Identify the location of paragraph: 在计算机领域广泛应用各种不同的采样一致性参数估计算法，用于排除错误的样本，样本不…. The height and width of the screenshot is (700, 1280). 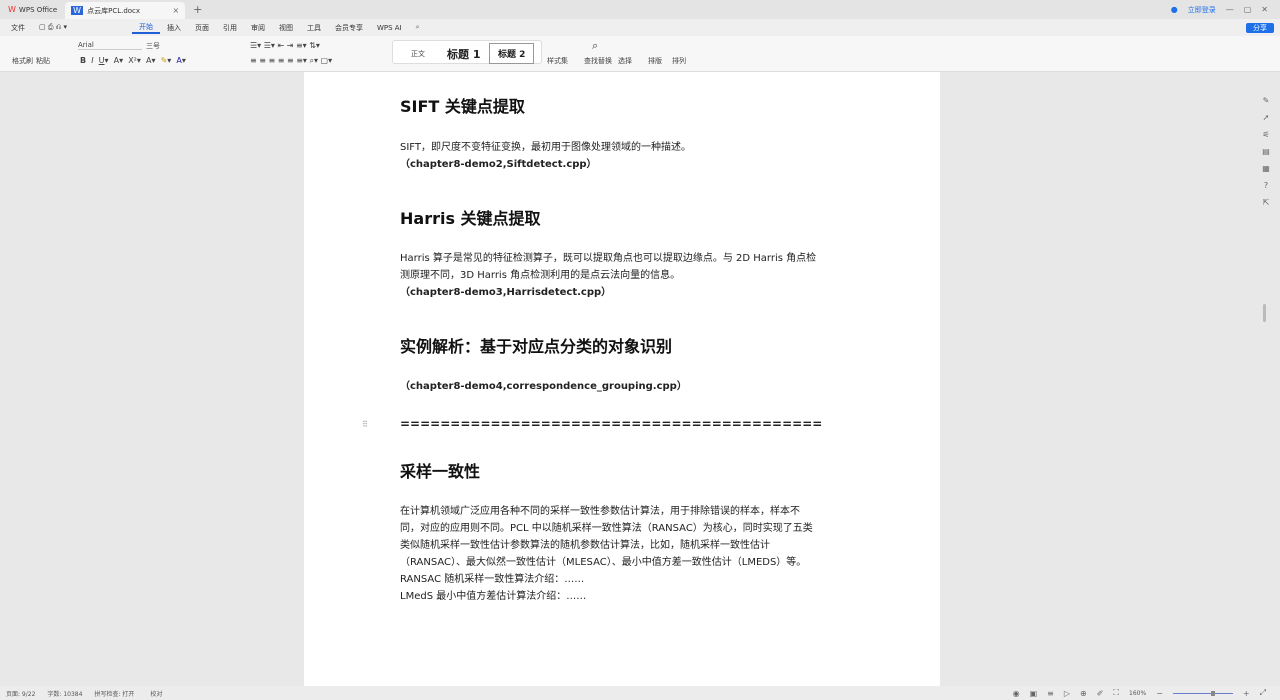
(606, 554).